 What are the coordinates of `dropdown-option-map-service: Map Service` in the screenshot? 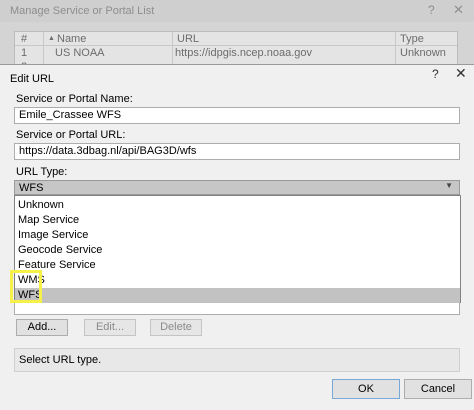 It's located at (237, 220).